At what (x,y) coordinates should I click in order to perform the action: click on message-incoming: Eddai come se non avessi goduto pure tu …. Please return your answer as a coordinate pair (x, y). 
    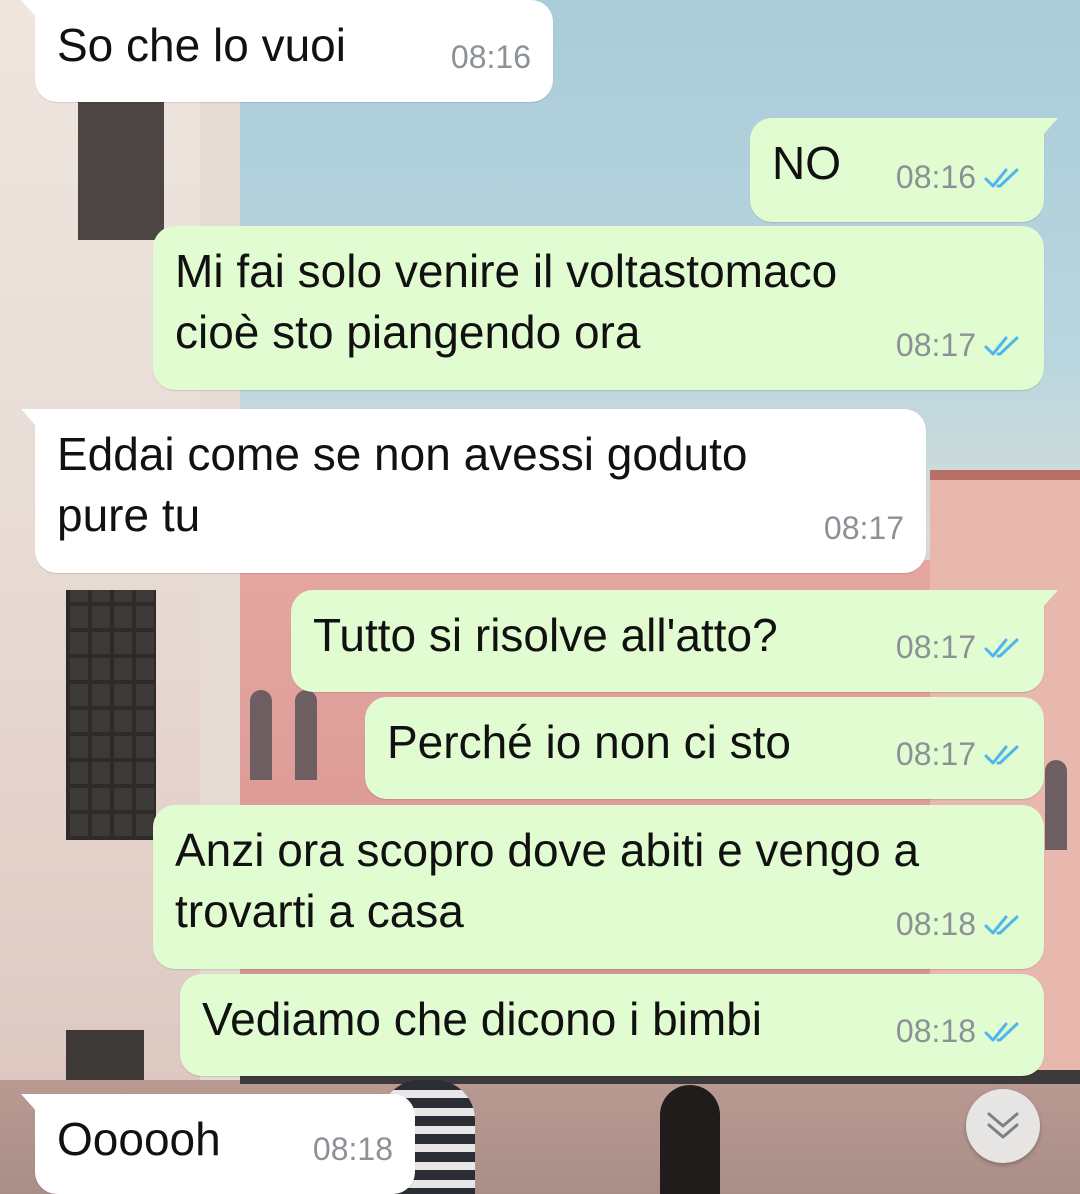
    Looking at the image, I should click on (473, 491).